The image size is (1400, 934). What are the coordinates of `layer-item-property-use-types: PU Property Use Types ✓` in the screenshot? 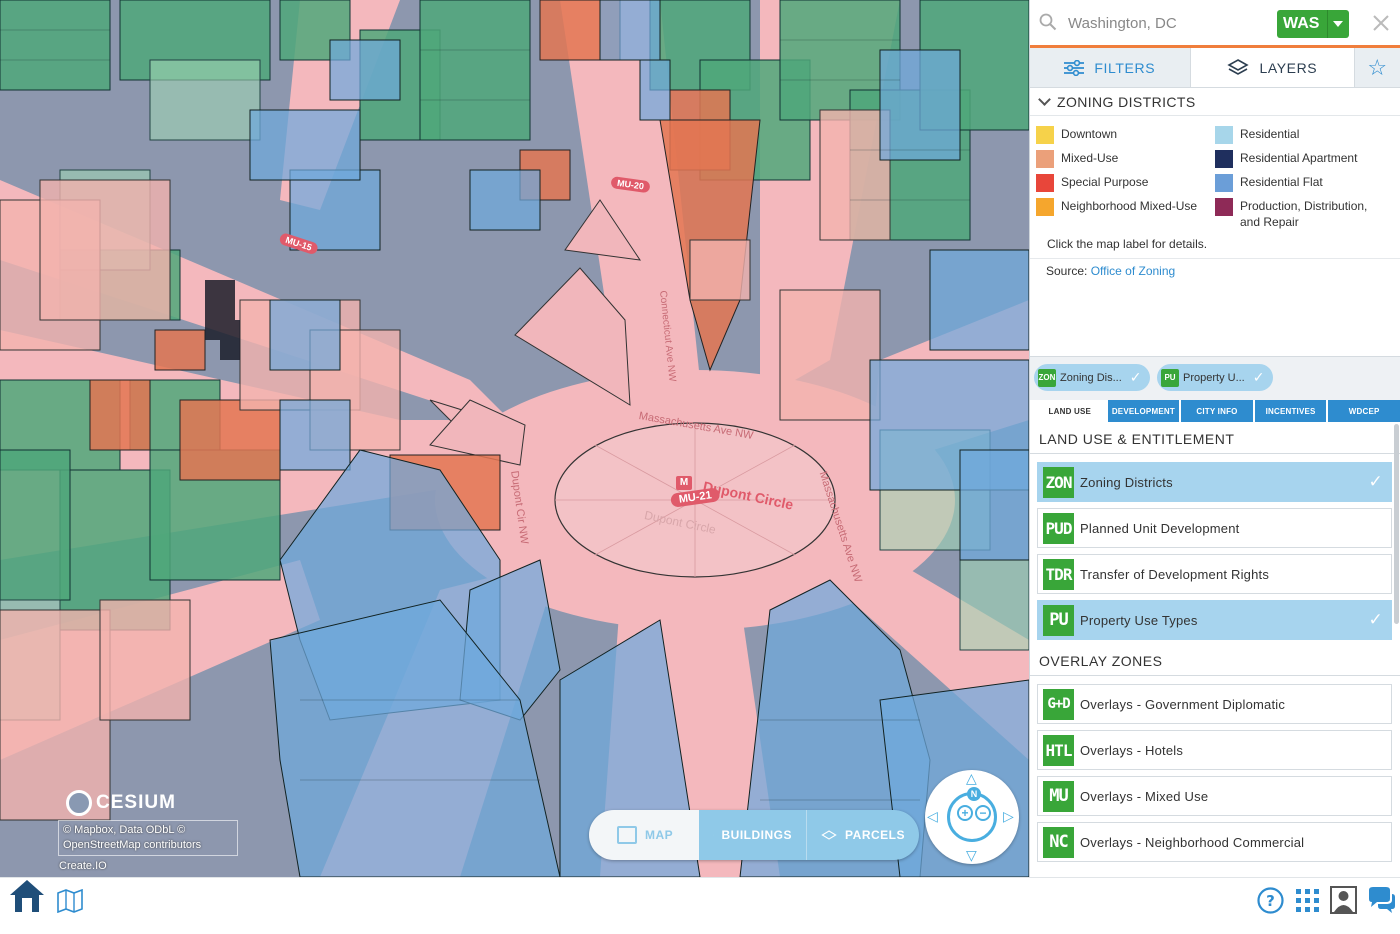 It's located at (1214, 620).